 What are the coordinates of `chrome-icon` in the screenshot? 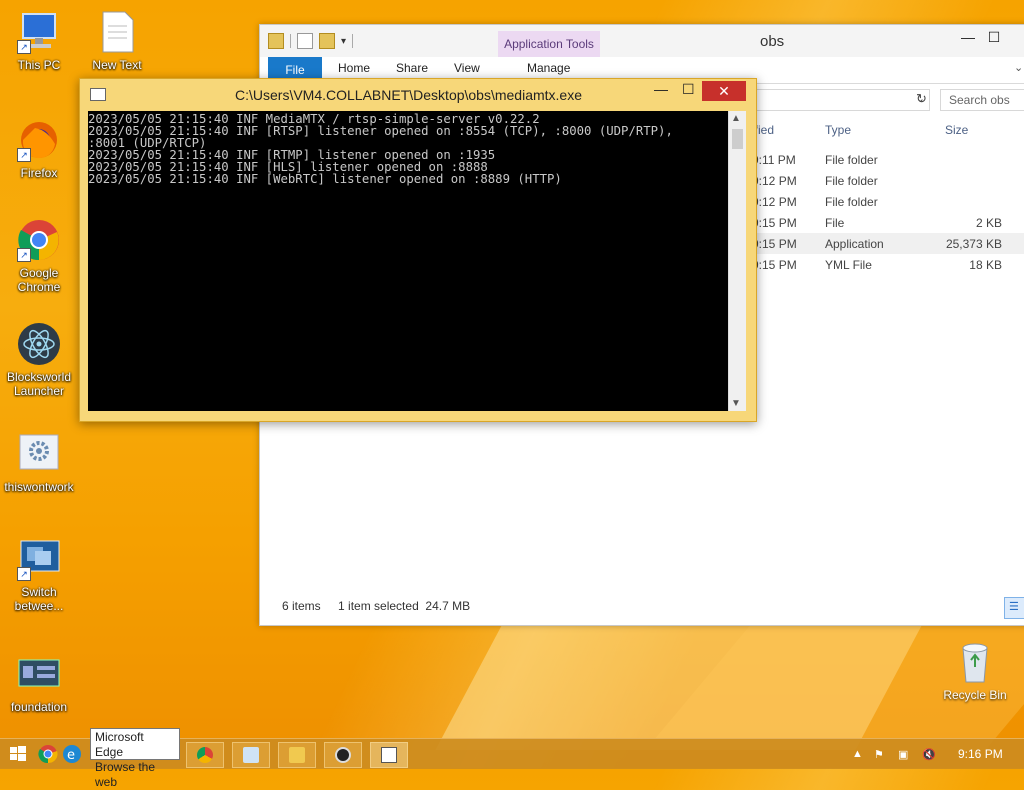 It's located at (205, 755).